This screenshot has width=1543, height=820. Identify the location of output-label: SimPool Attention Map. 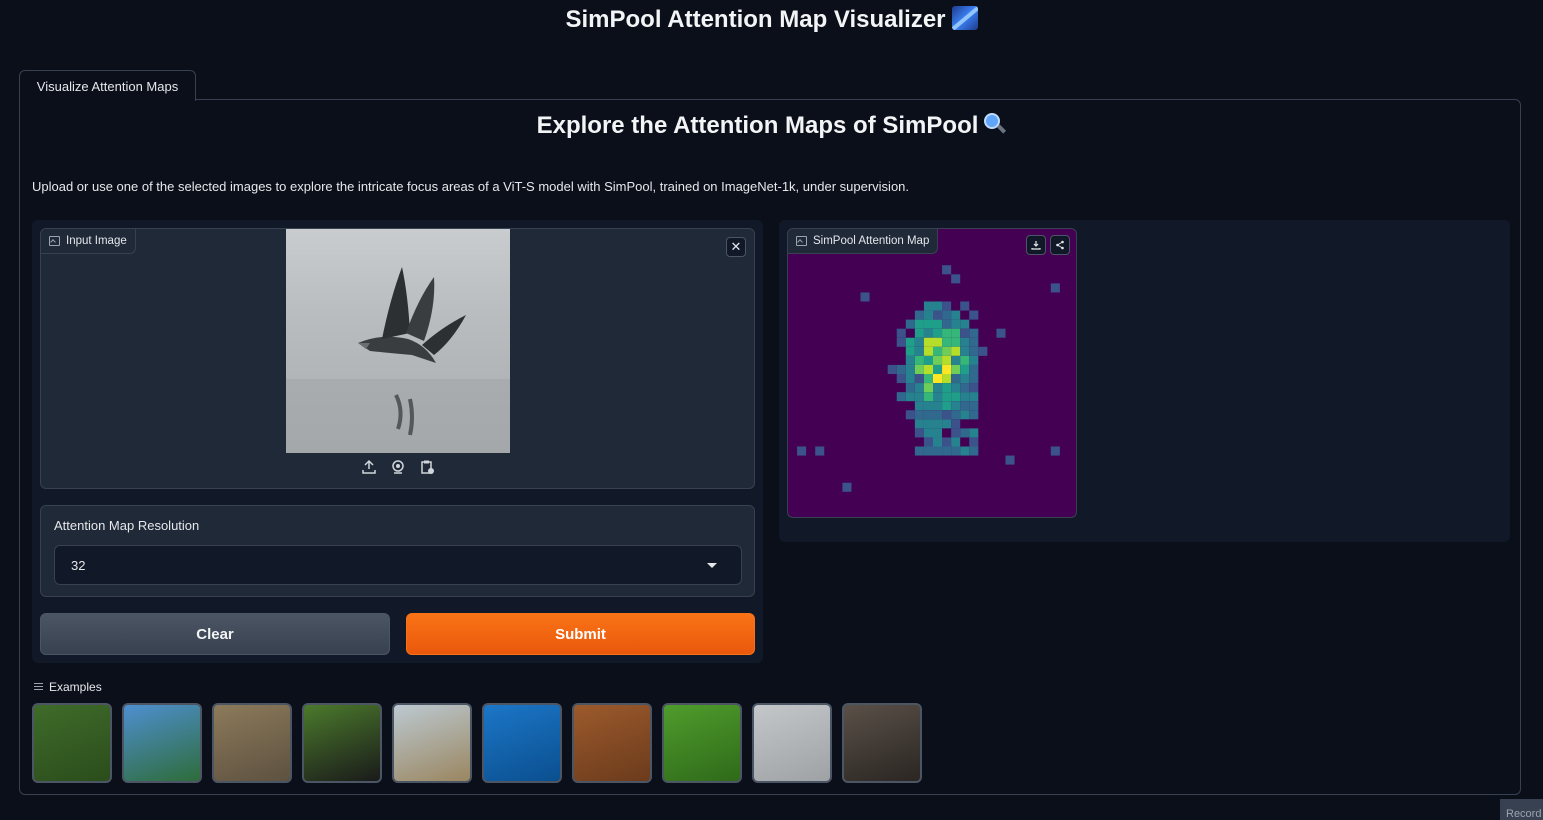
(863, 241).